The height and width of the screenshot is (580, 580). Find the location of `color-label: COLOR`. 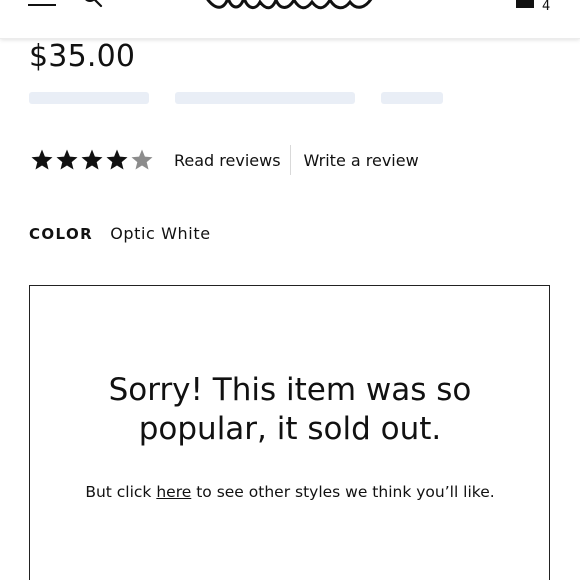

color-label: COLOR is located at coordinates (61, 234).